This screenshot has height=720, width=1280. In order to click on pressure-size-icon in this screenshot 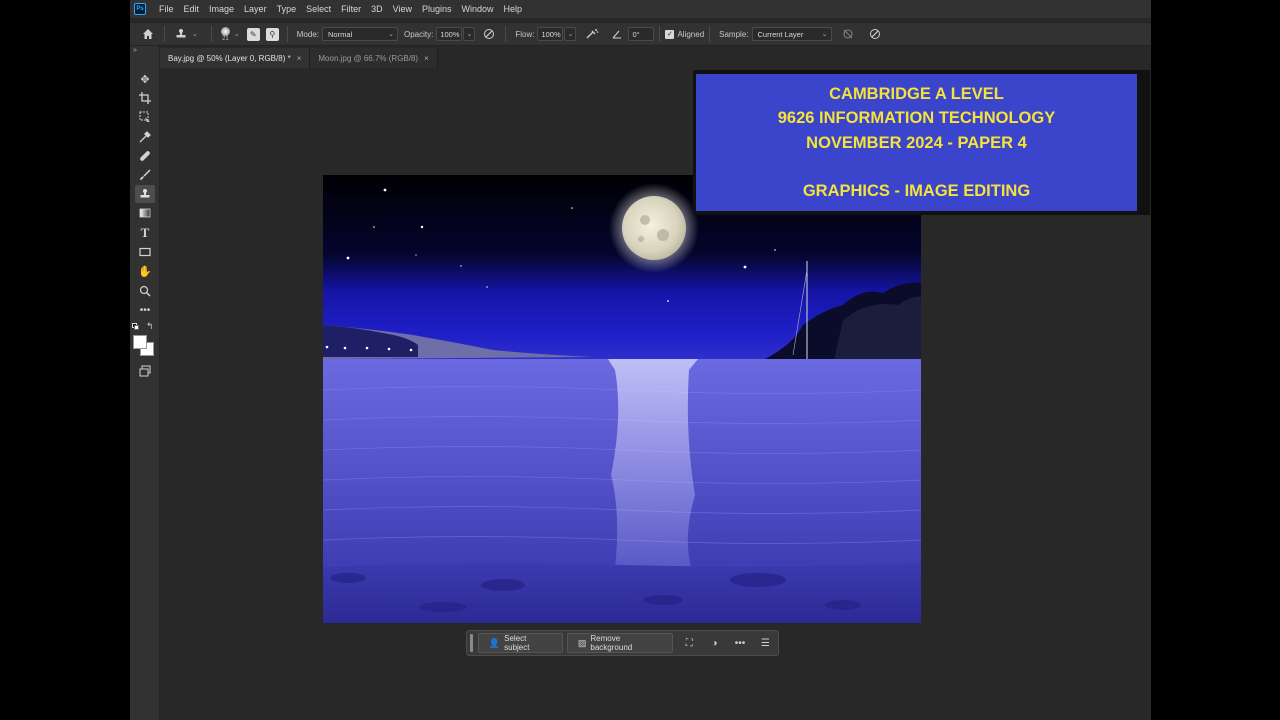, I will do `click(875, 34)`.